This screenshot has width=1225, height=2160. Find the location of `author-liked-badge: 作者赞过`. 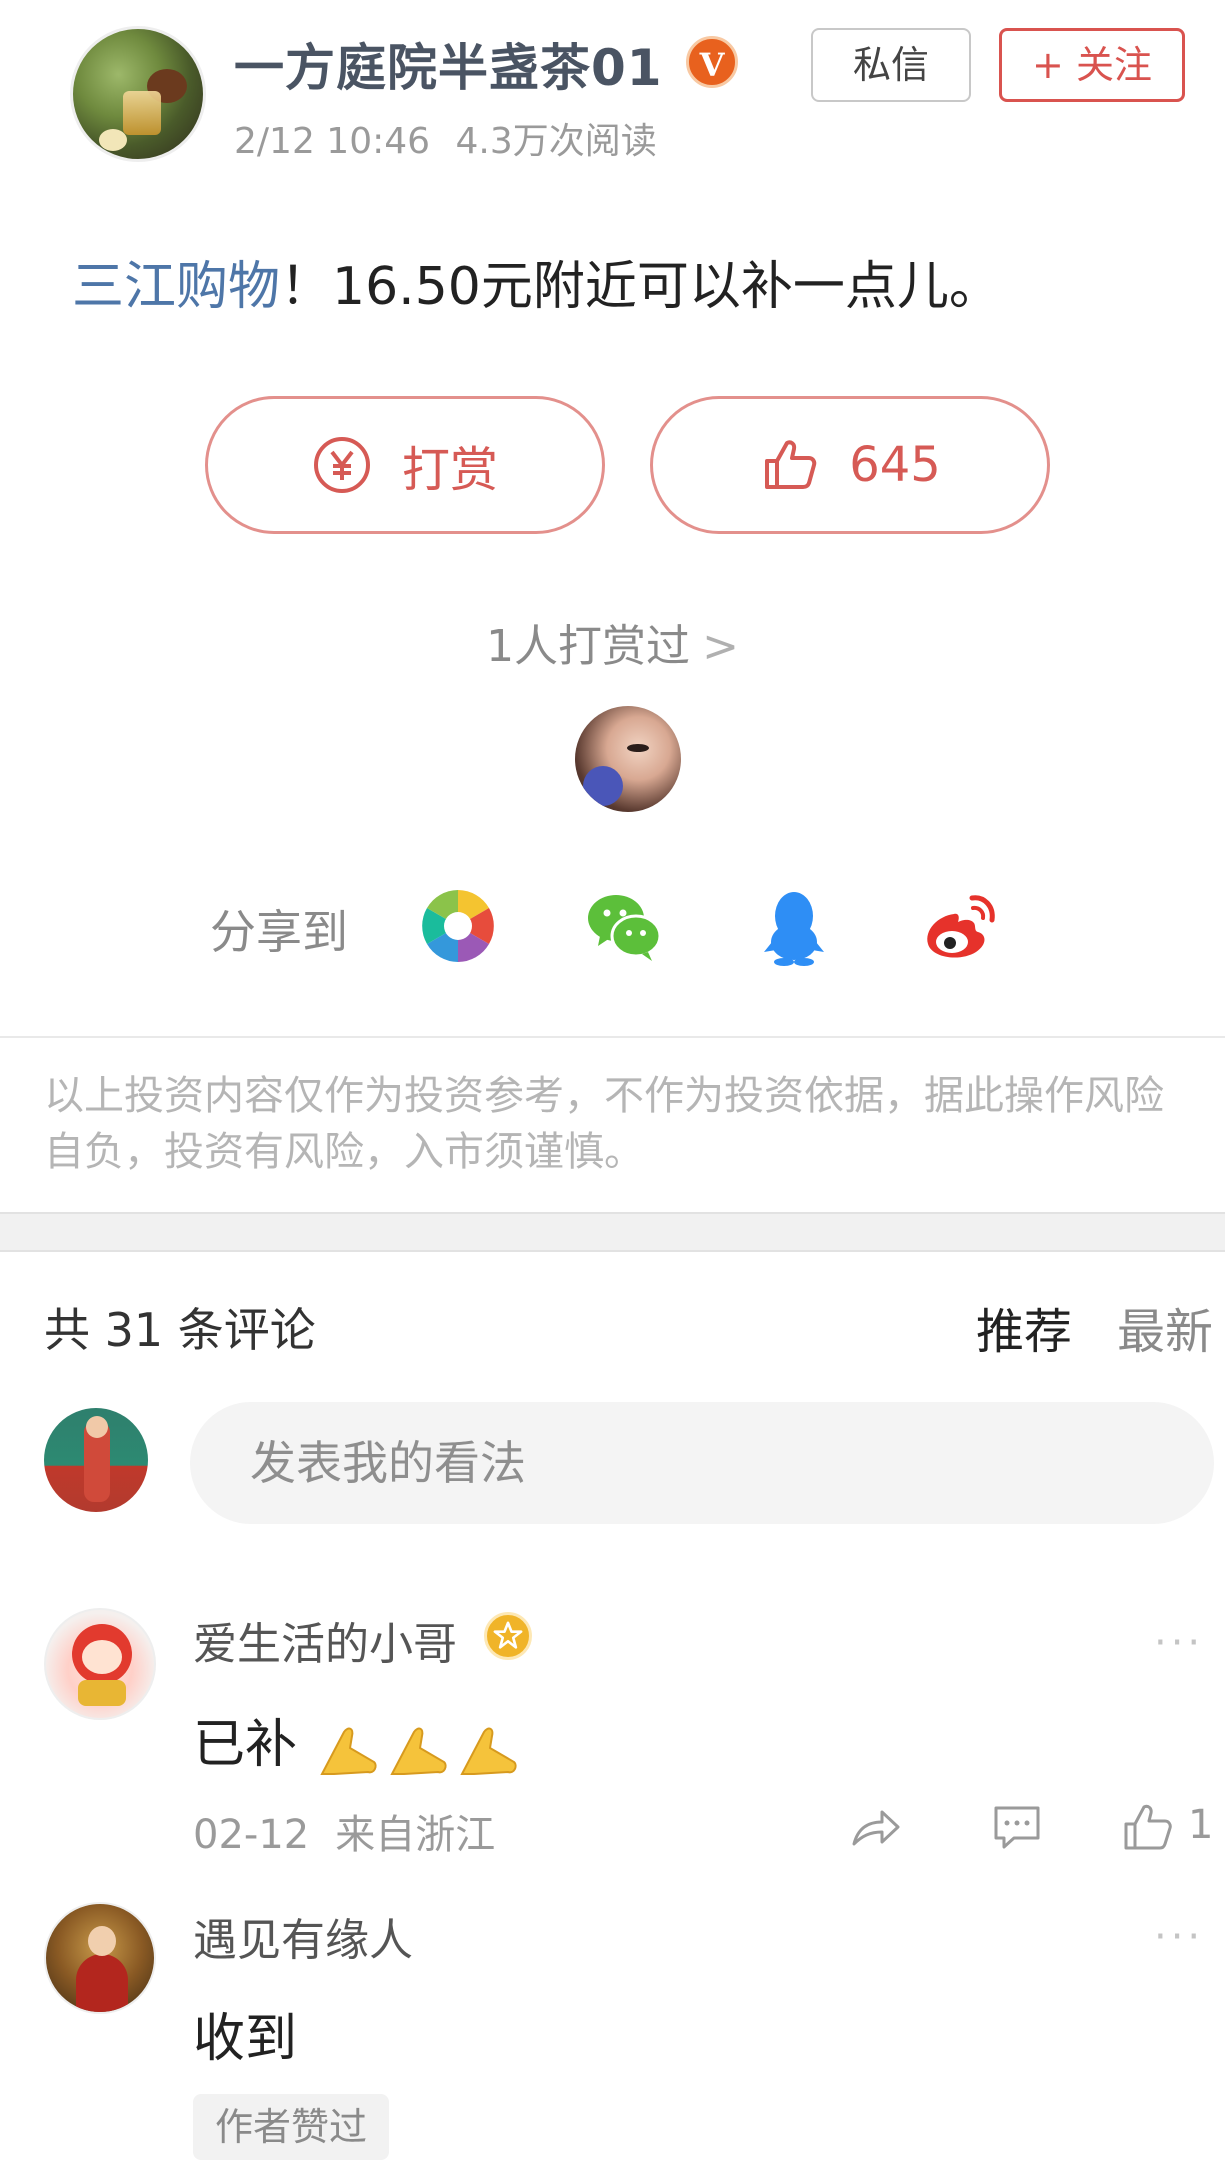

author-liked-badge: 作者赞过 is located at coordinates (291, 2127).